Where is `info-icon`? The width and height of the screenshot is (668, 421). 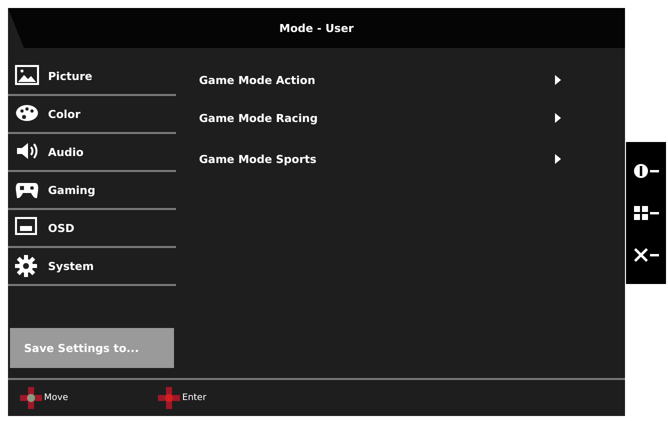
info-icon is located at coordinates (646, 171).